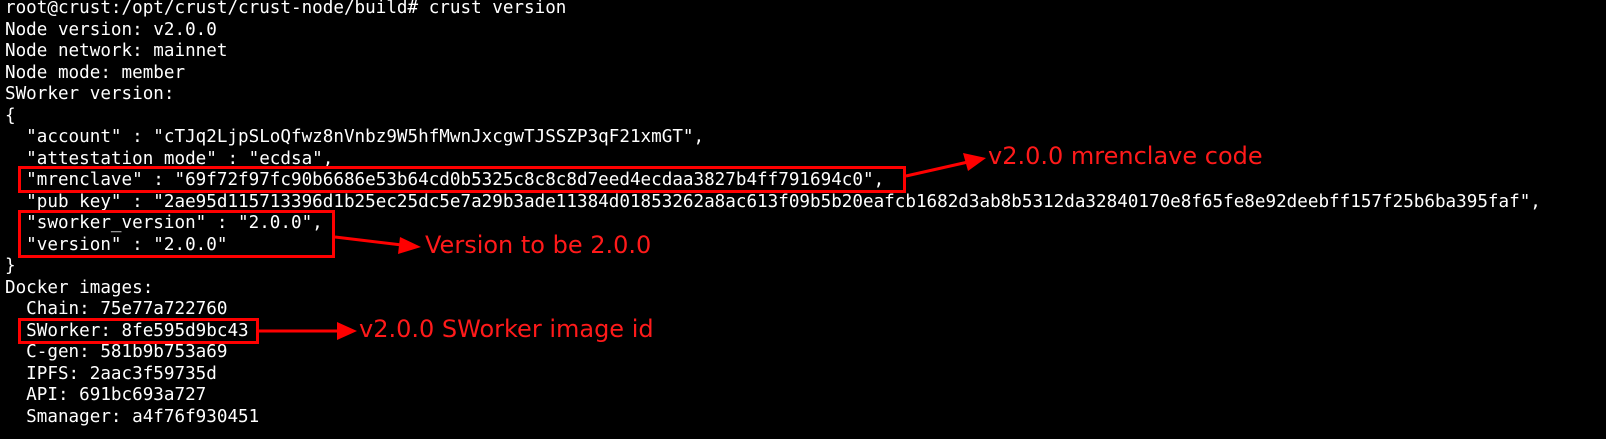 The image size is (1606, 439). I want to click on version-annotation: Version to be 2.0.0, so click(538, 245).